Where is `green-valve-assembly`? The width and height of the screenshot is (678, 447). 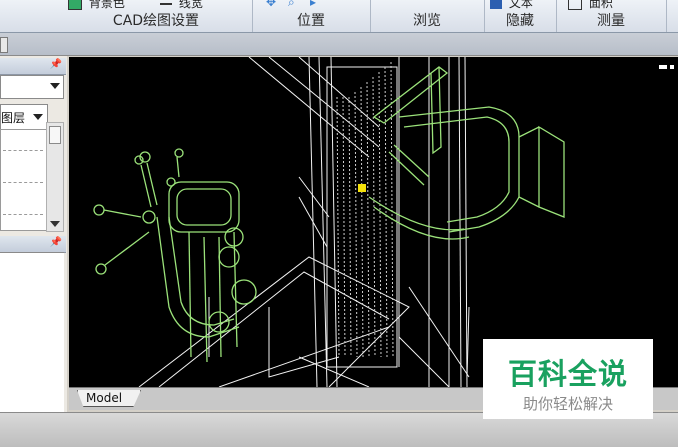
green-valve-assembly is located at coordinates (175, 255).